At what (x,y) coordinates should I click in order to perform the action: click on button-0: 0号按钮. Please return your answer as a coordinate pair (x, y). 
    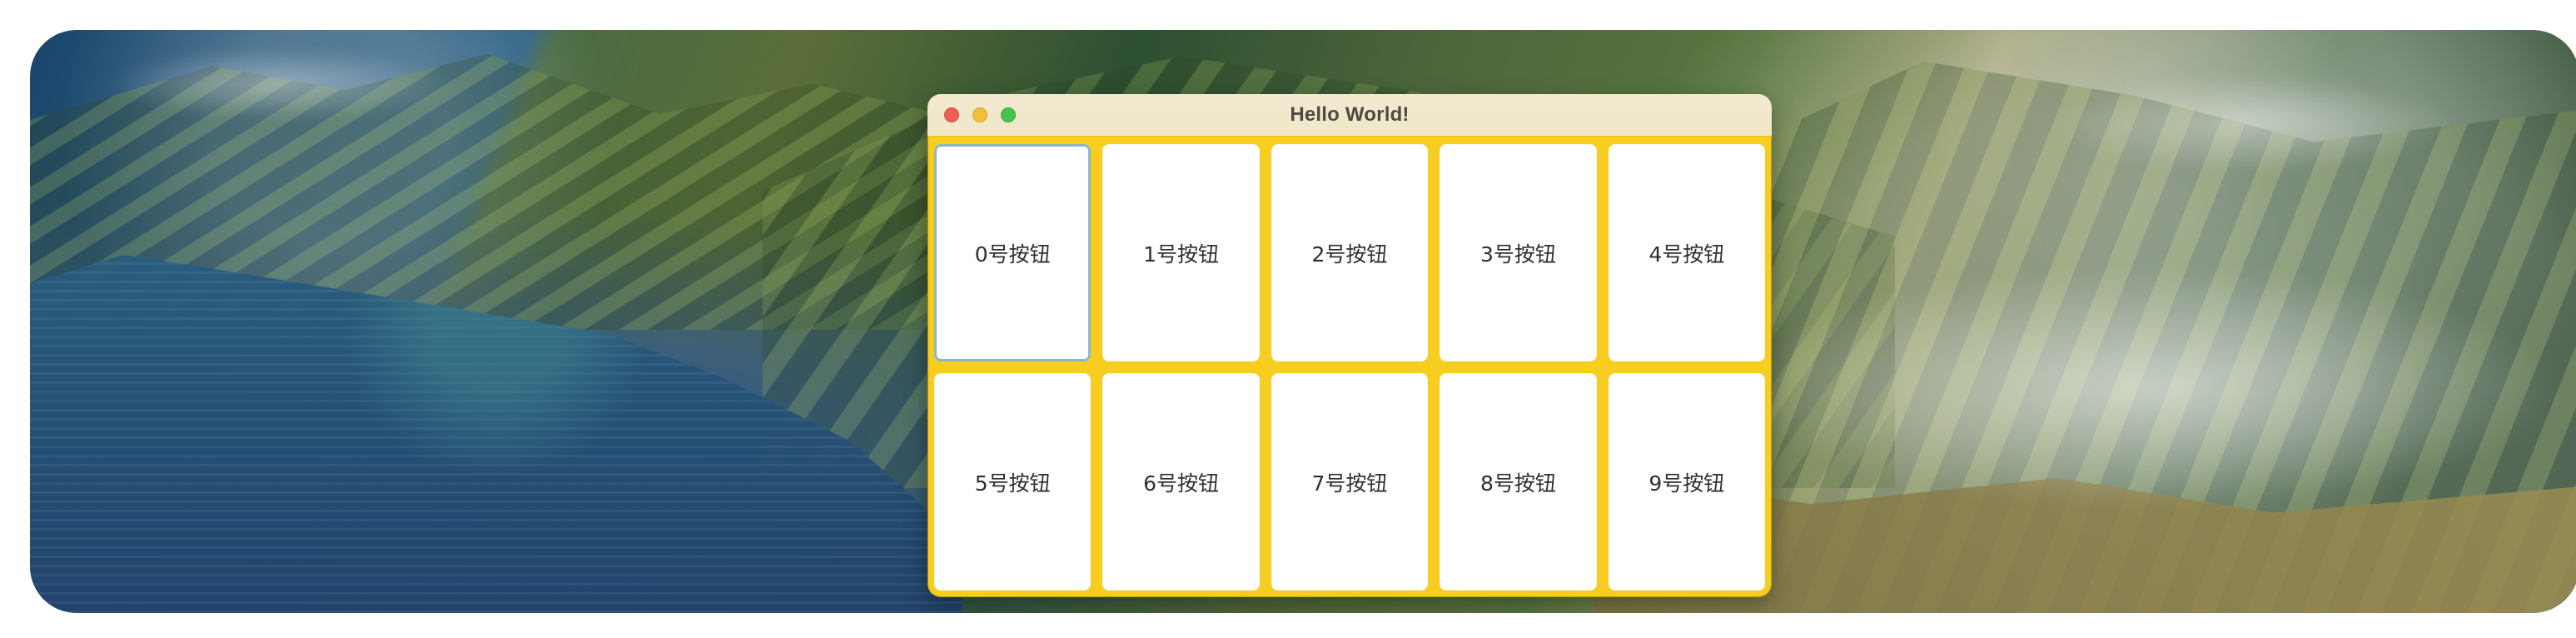
    Looking at the image, I should click on (1013, 253).